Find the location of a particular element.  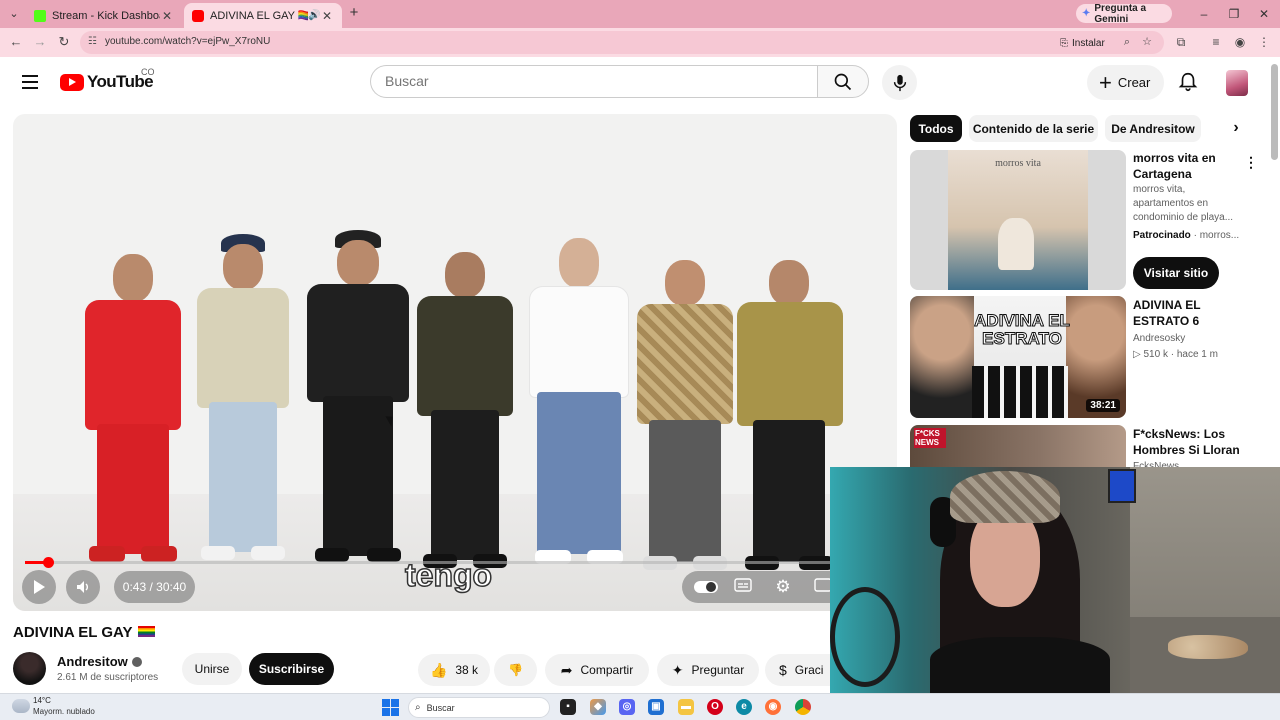

terminal-app-icon: ▪ is located at coordinates (568, 707).